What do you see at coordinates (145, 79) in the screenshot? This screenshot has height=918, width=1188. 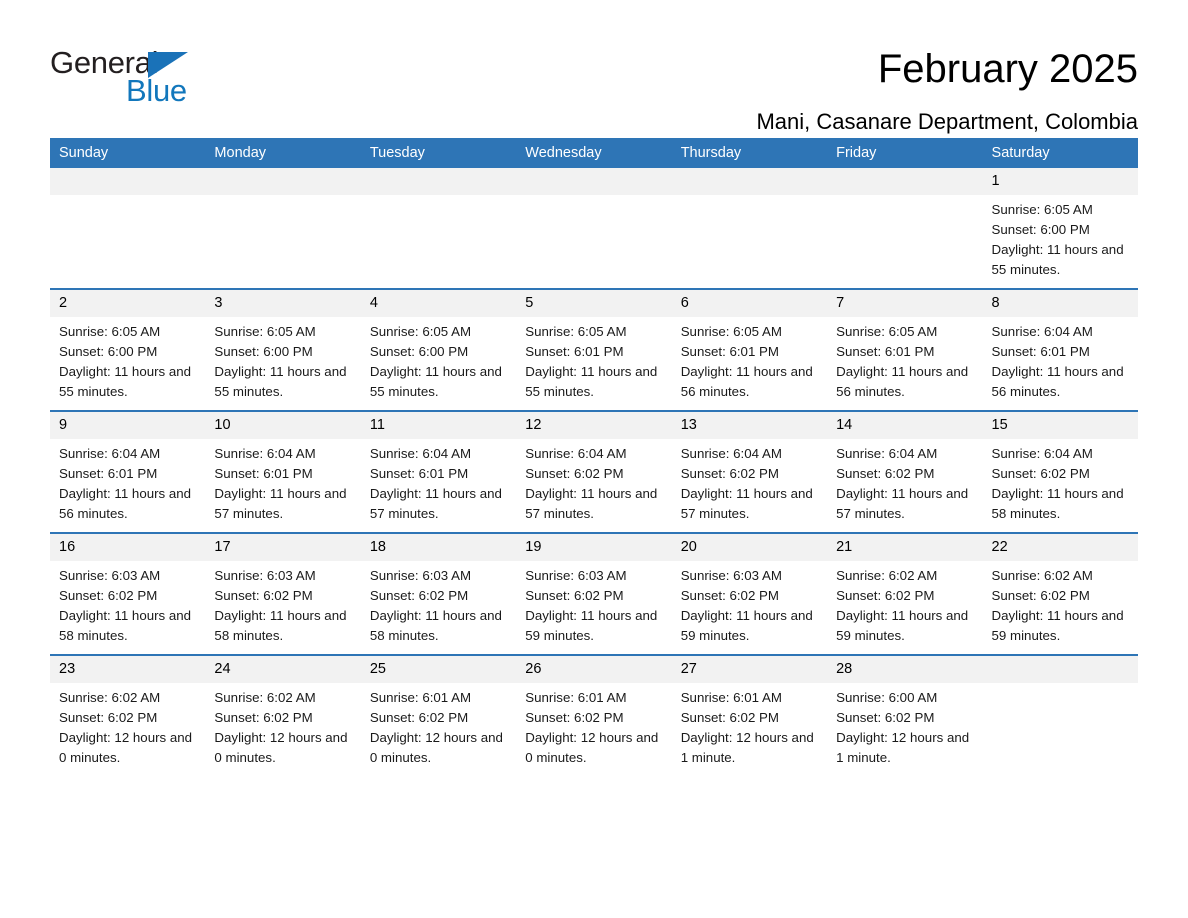 I see `generalblue-logo: General Blue` at bounding box center [145, 79].